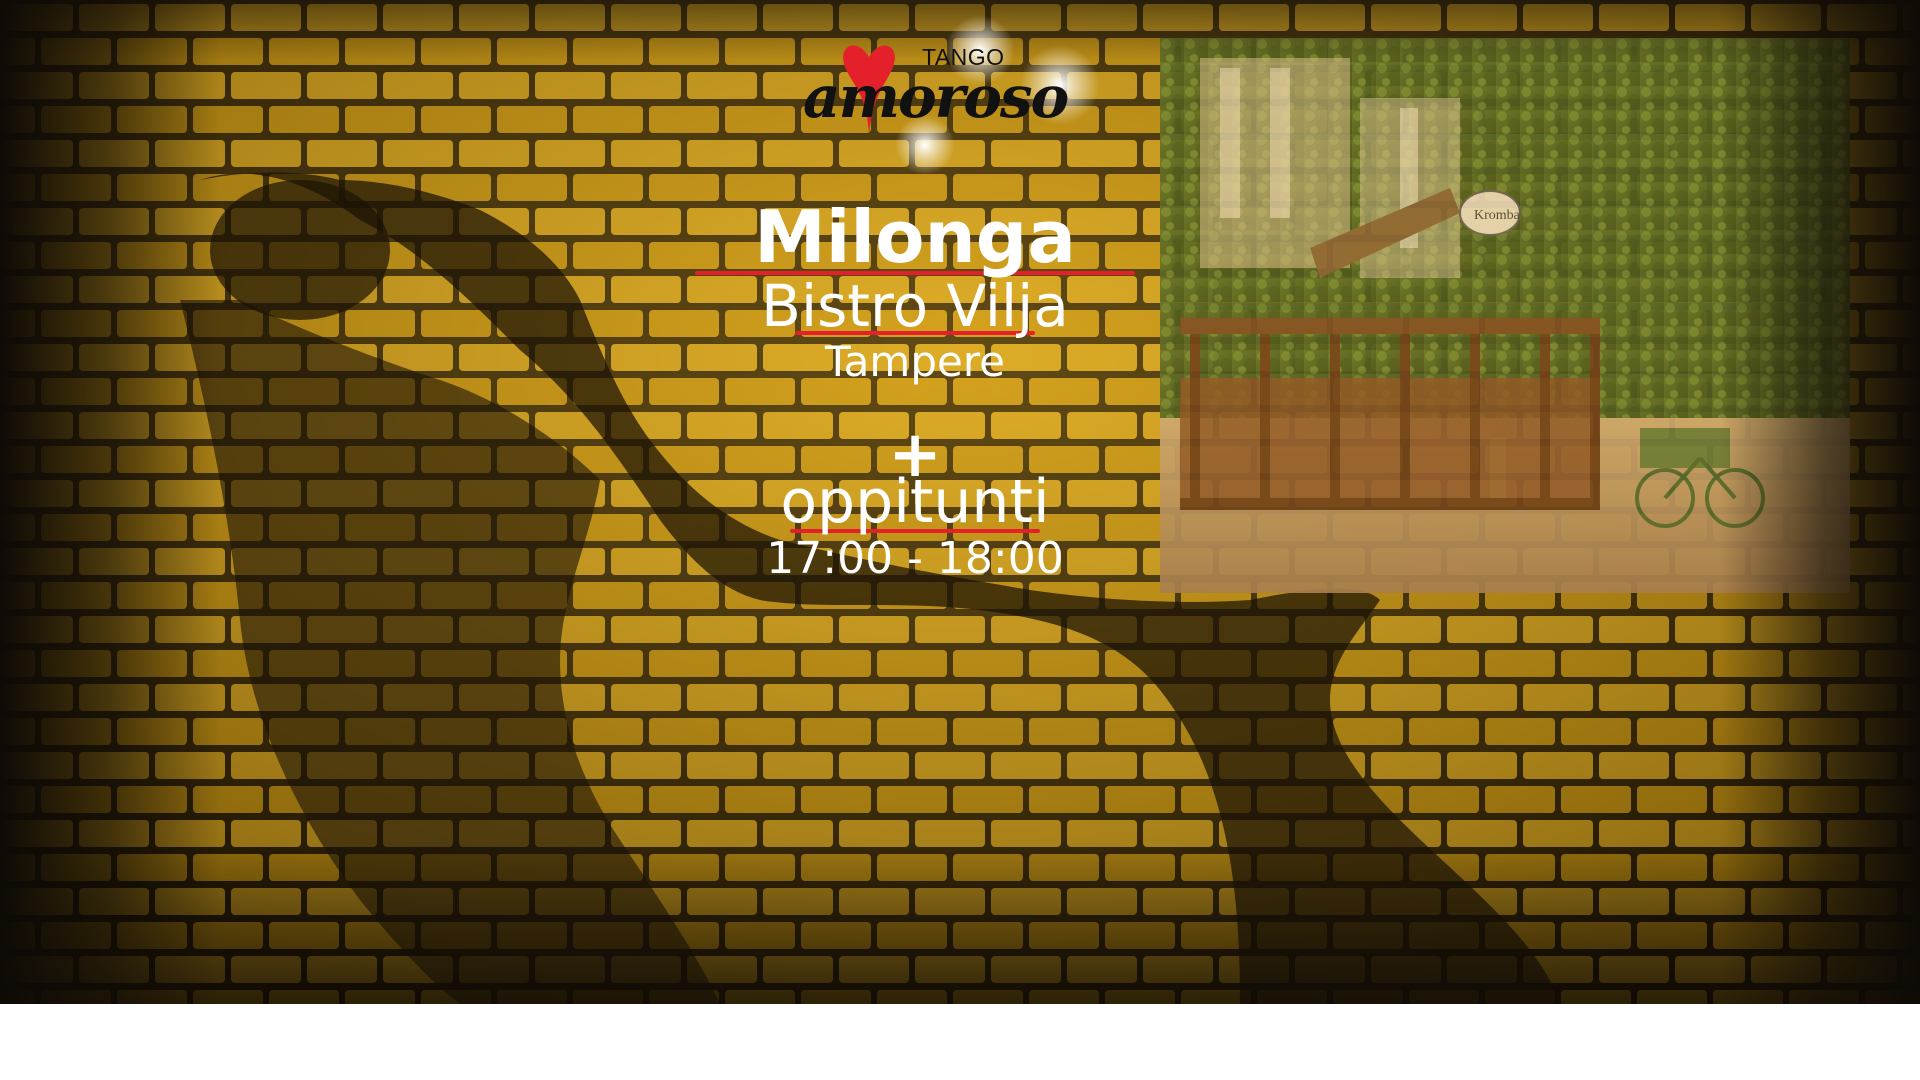  Describe the element at coordinates (936, 97) in the screenshot. I see `logo-amoroso-text: amoroso` at that location.